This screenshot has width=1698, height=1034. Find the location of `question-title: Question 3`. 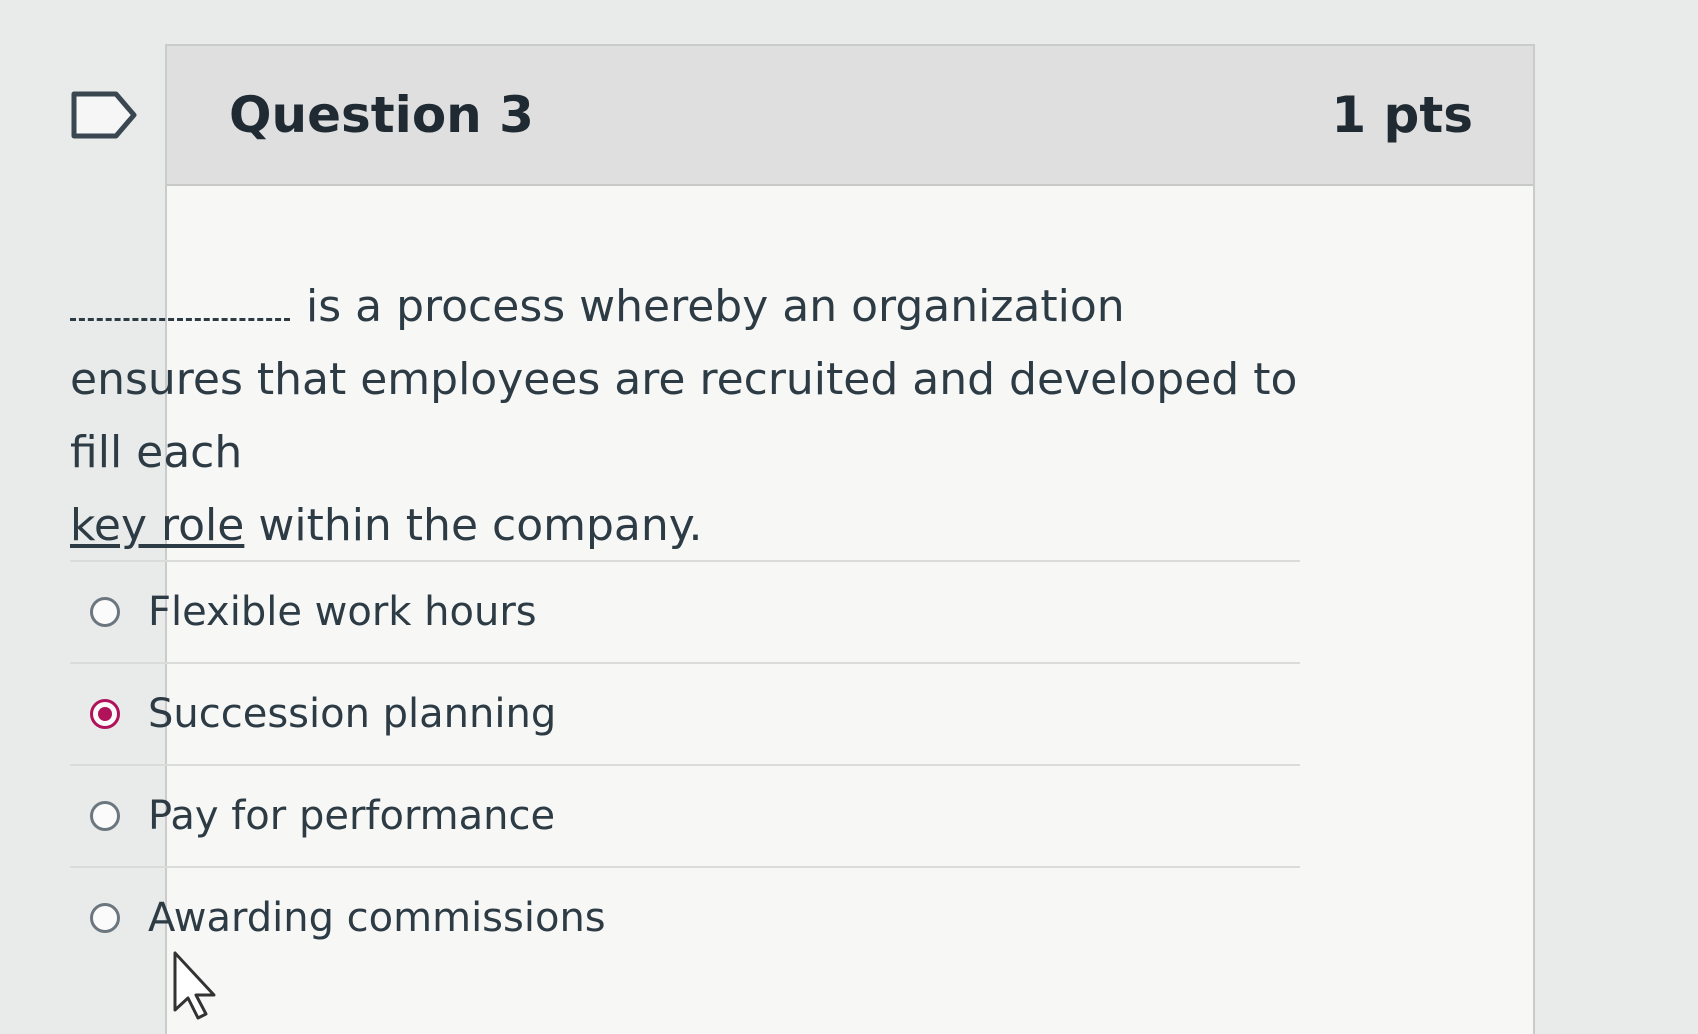

question-title: Question 3 is located at coordinates (381, 115).